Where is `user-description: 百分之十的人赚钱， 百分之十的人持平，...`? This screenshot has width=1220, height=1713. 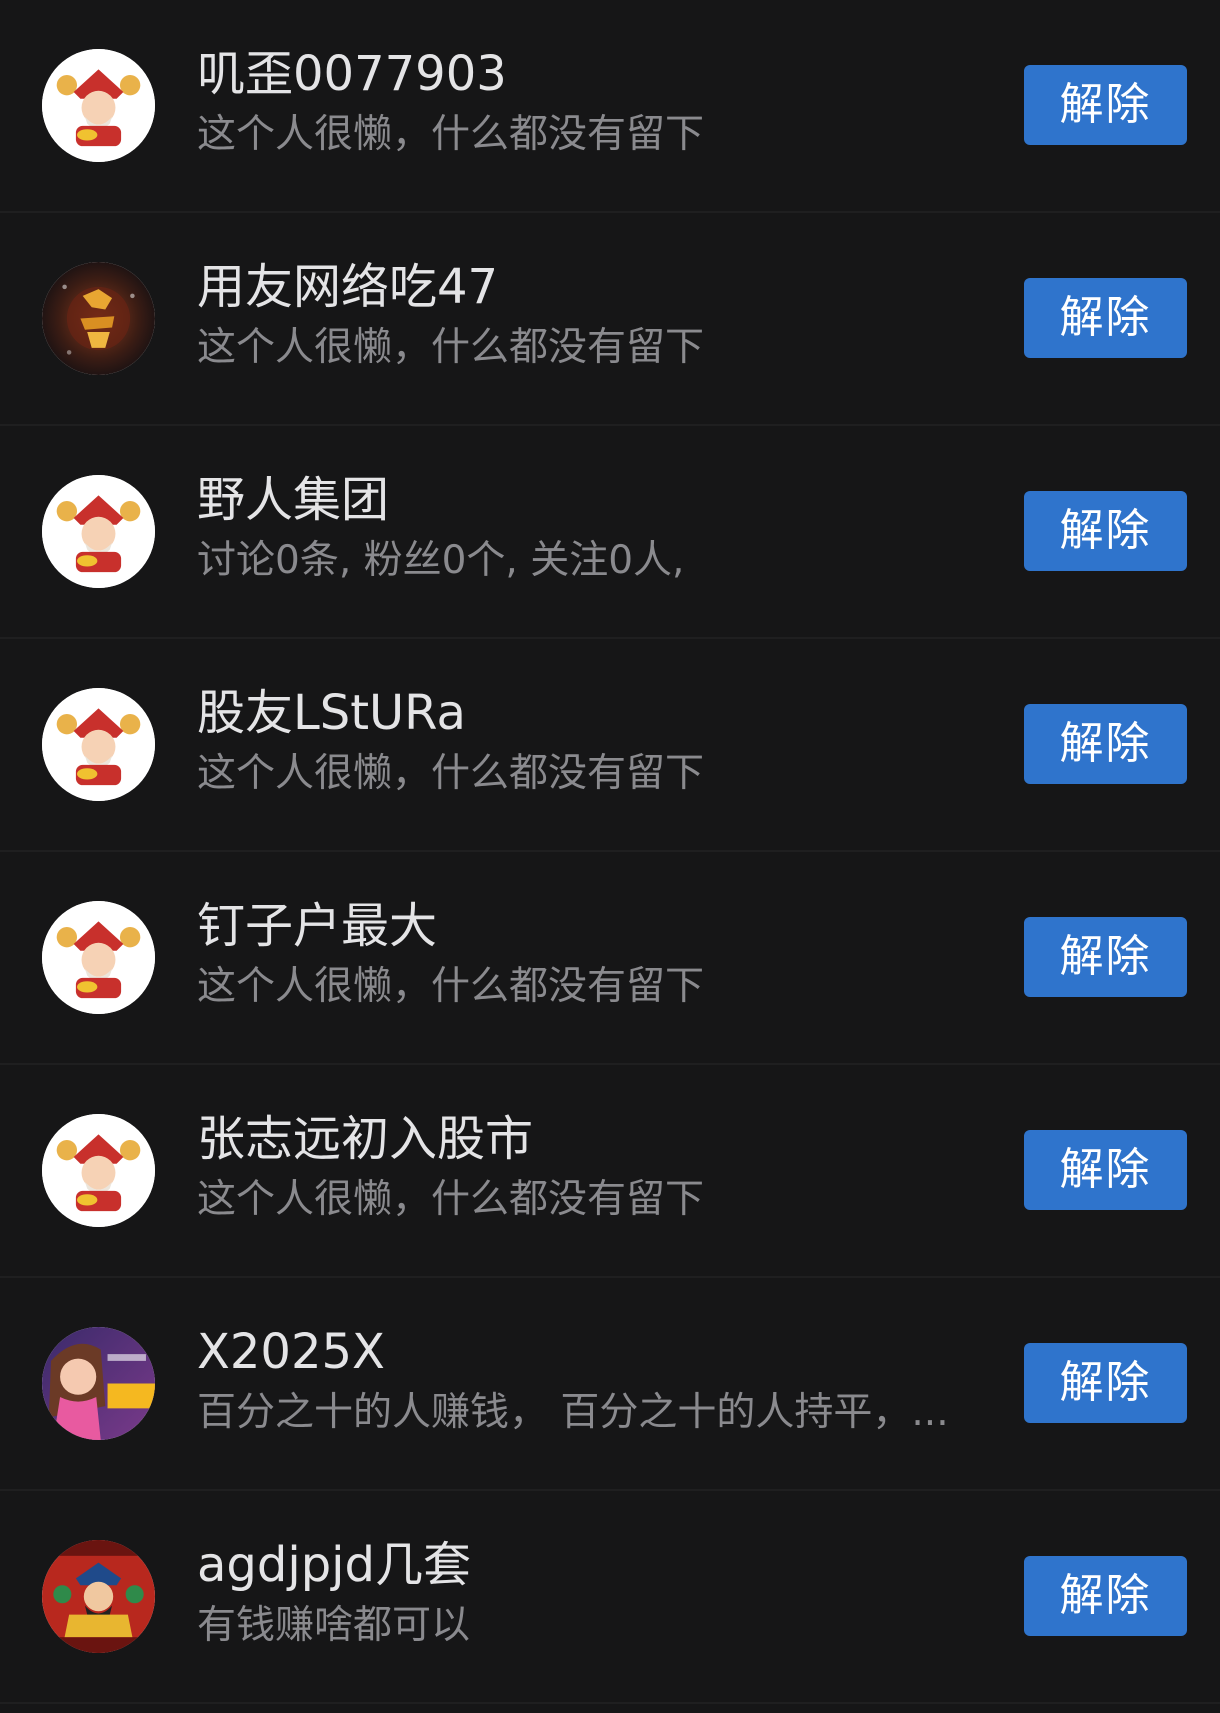 user-description: 百分之十的人赚钱， 百分之十的人持平，... is located at coordinates (573, 1412).